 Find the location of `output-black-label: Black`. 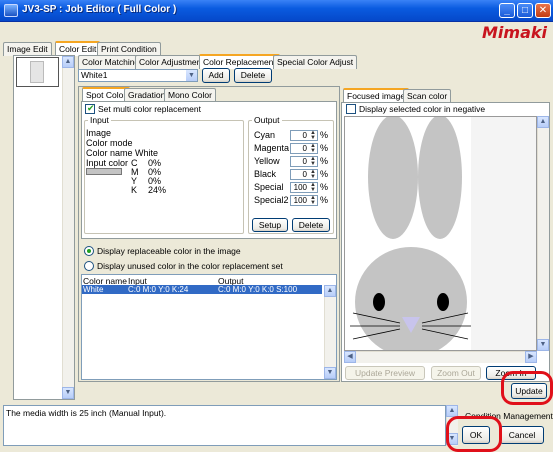

output-black-label: Black is located at coordinates (265, 174).